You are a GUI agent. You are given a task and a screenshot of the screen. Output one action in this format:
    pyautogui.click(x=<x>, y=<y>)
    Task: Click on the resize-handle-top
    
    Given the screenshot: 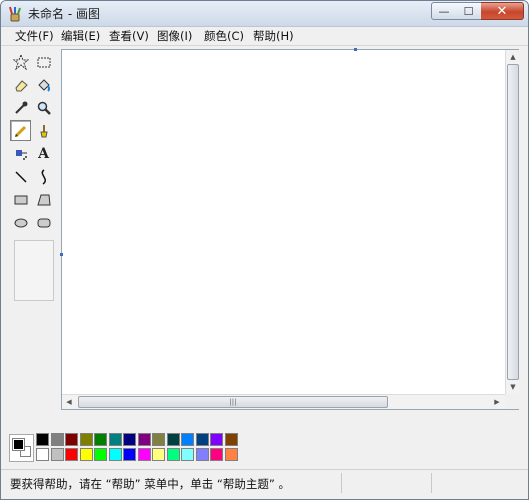 What is the action you would take?
    pyautogui.click(x=355, y=49)
    